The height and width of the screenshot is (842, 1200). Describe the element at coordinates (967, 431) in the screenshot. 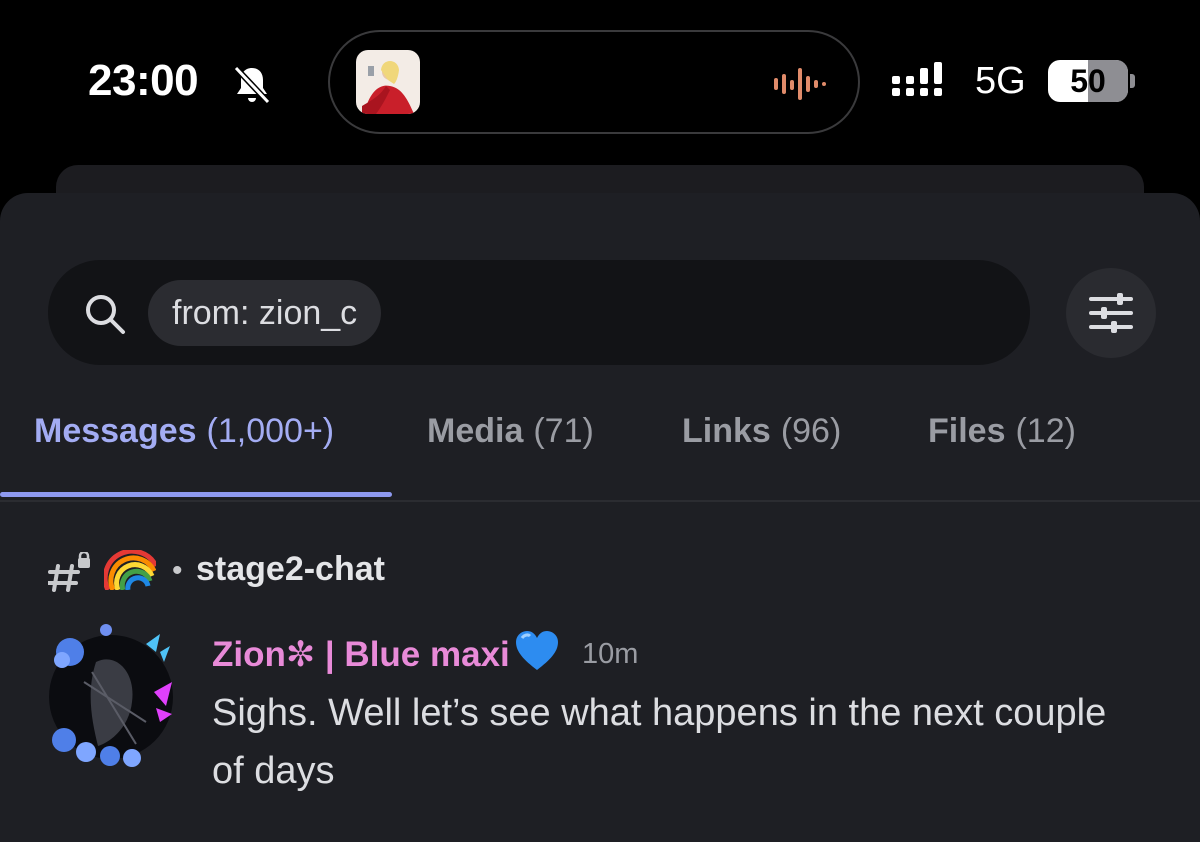

I see `tab-label: Files` at that location.